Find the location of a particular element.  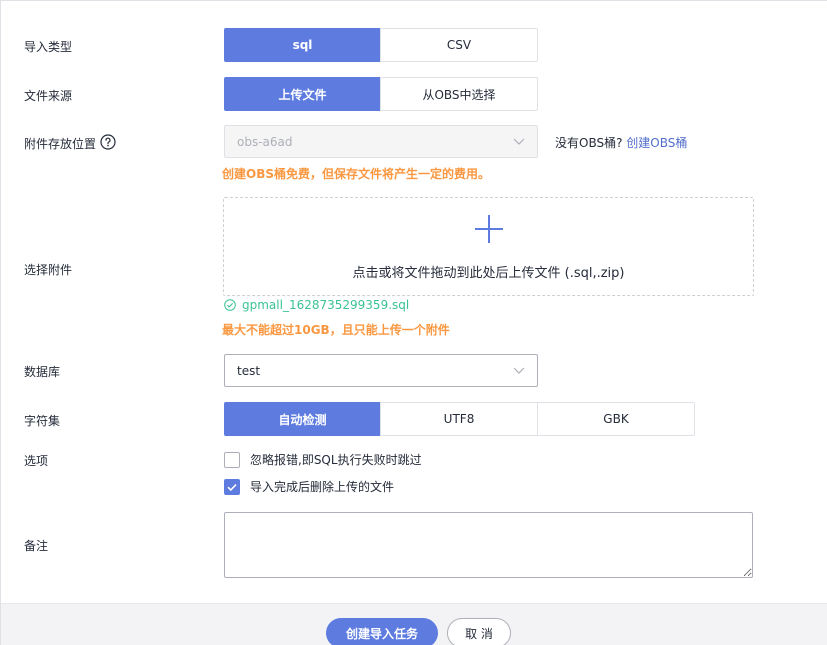

select-attachment-label: 选择附件 is located at coordinates (48, 270).